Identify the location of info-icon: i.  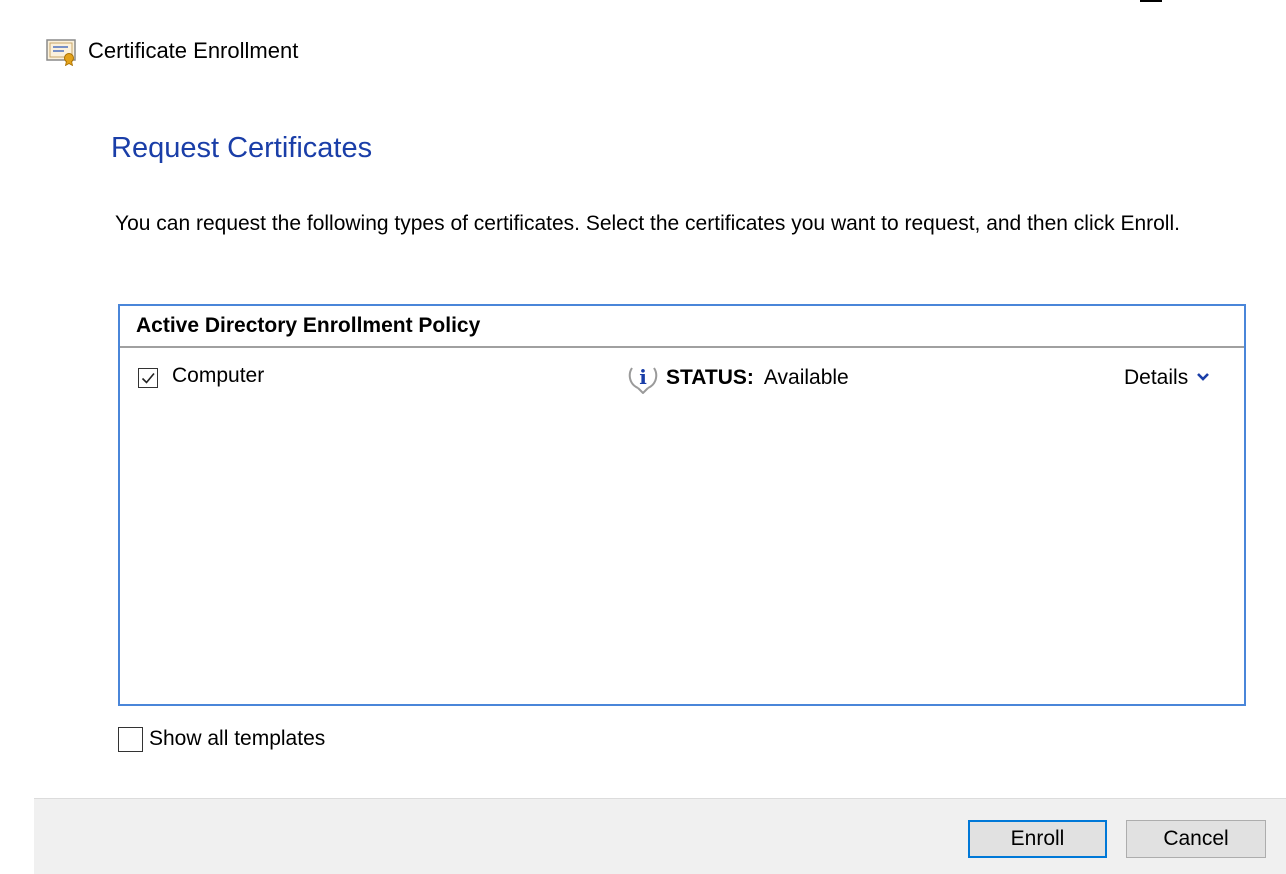
(643, 378).